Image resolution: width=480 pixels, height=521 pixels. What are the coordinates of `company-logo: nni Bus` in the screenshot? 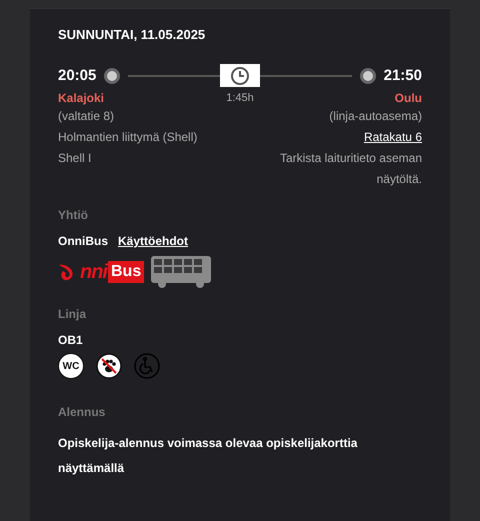 It's located at (101, 272).